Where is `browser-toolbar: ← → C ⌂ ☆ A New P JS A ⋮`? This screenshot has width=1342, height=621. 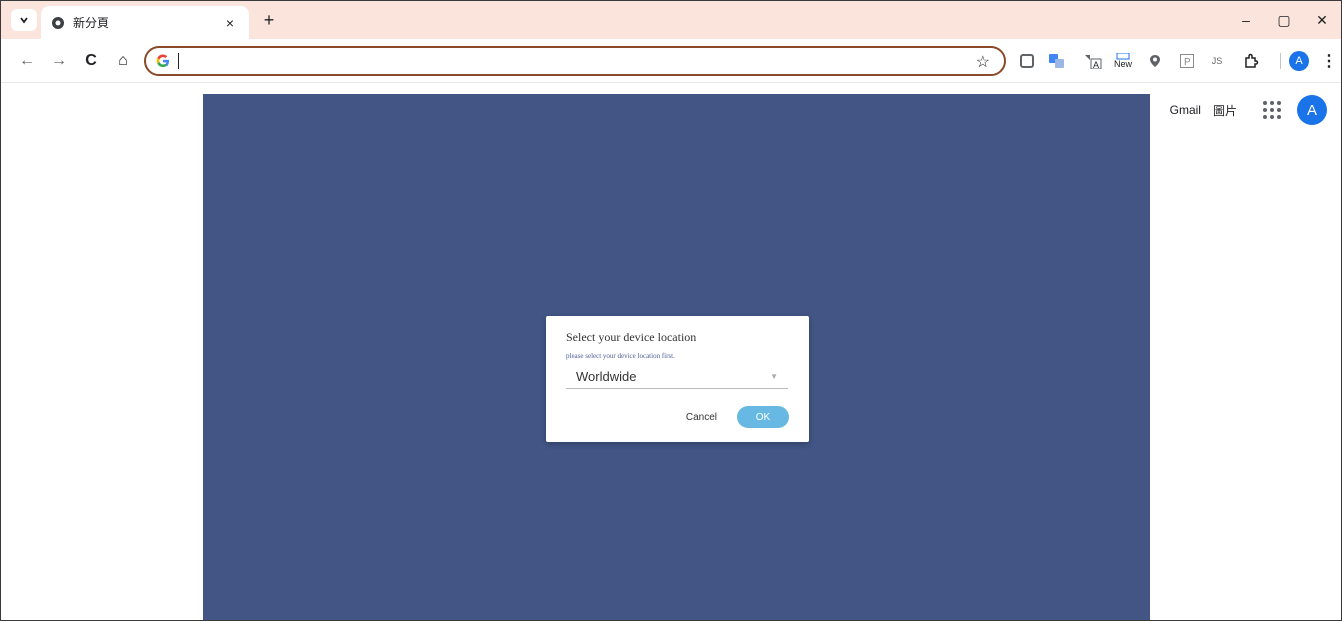
browser-toolbar: ← → C ⌂ ☆ A New P JS A ⋮ is located at coordinates (671, 61).